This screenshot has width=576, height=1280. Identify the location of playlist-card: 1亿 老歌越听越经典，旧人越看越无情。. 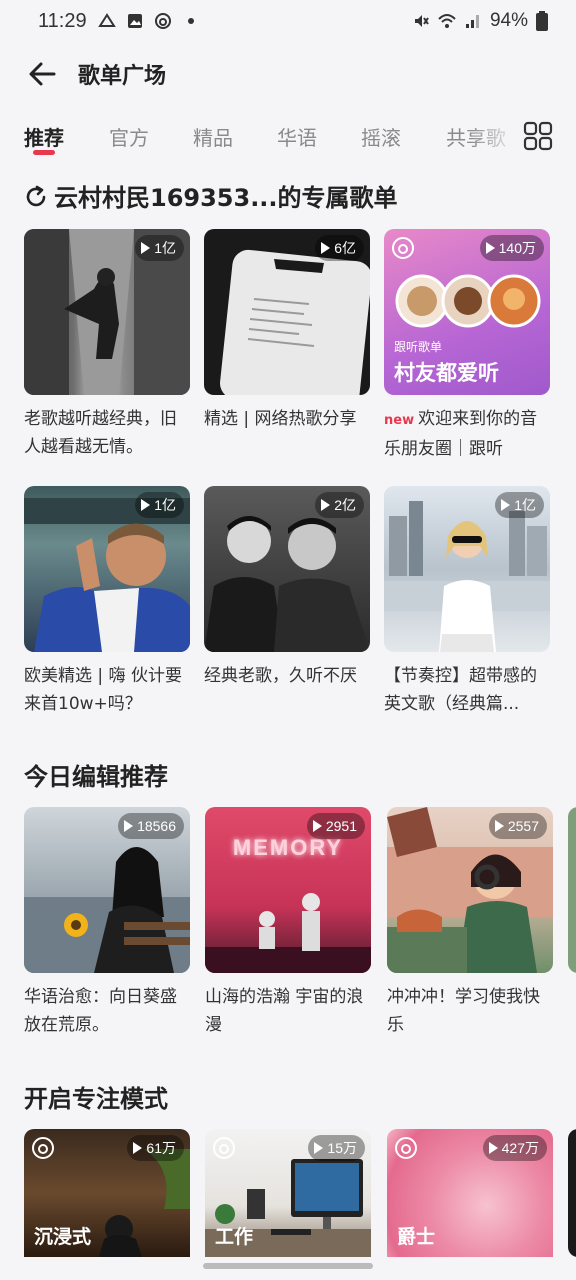
(107, 345).